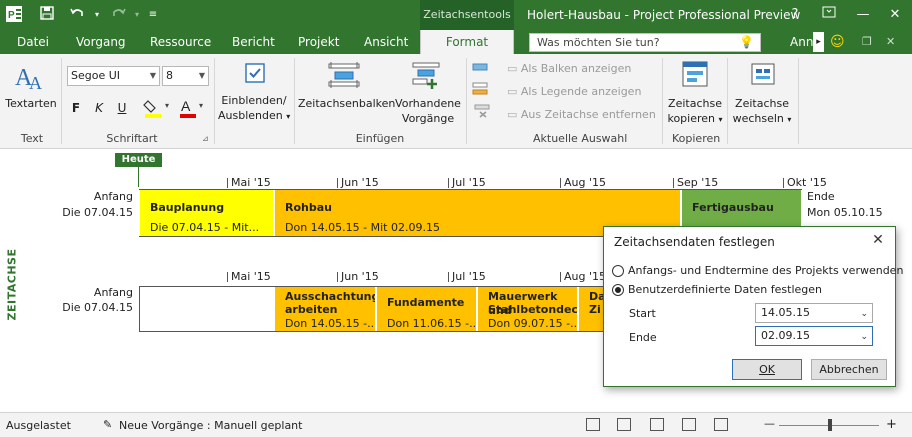 Image resolution: width=912 pixels, height=437 pixels. I want to click on font-size-value: 8, so click(169, 75).